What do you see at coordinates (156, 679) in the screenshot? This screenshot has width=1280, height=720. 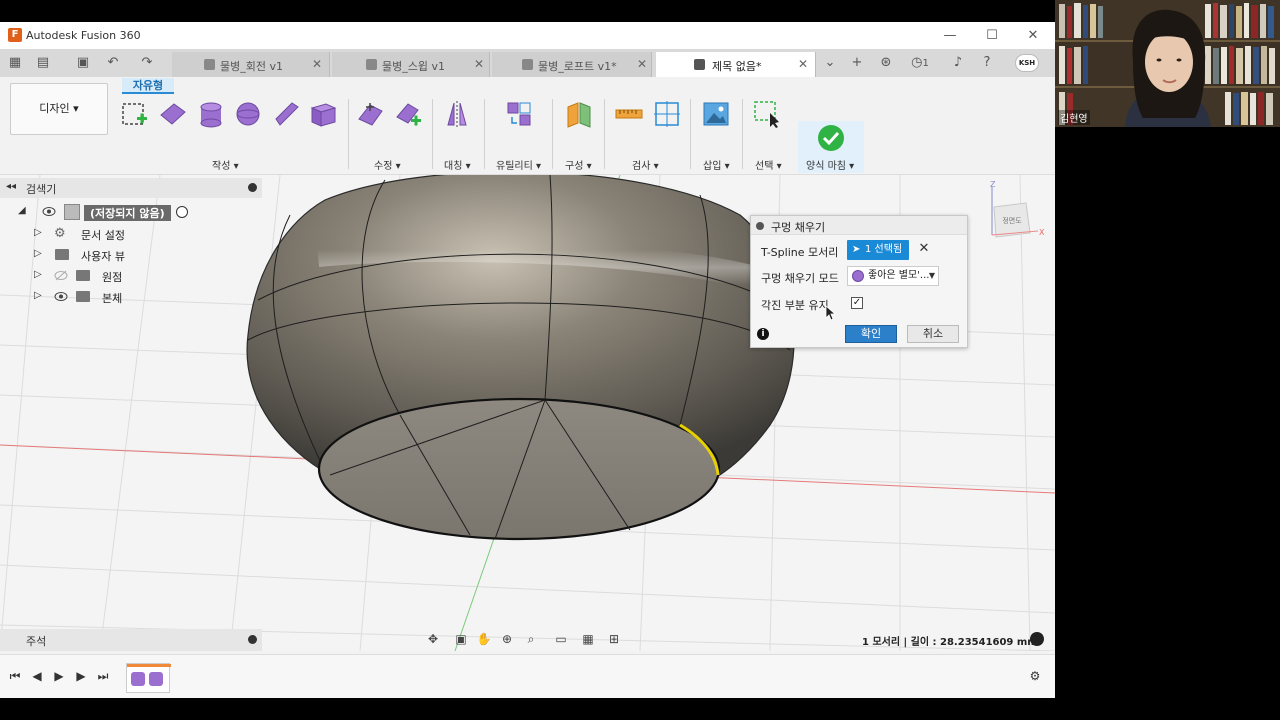 I see `form-feature-icon` at bounding box center [156, 679].